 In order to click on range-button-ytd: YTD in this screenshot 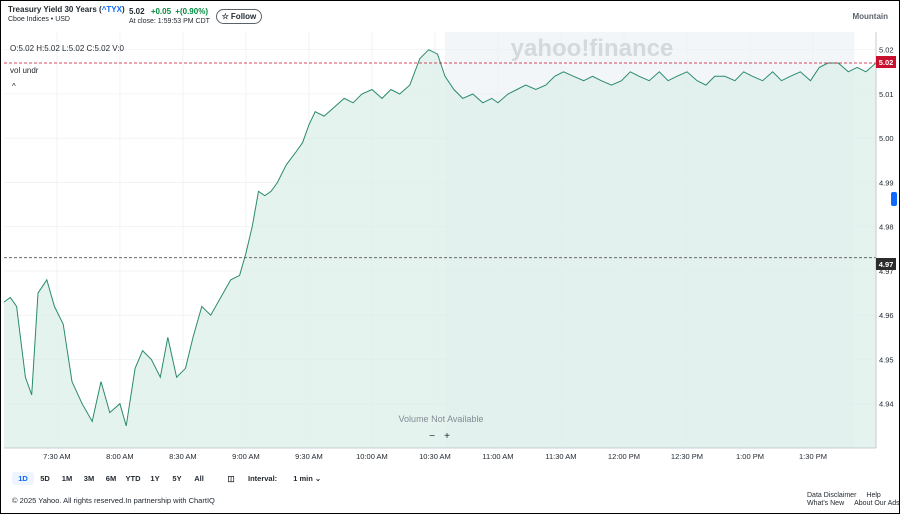, I will do `click(133, 478)`.